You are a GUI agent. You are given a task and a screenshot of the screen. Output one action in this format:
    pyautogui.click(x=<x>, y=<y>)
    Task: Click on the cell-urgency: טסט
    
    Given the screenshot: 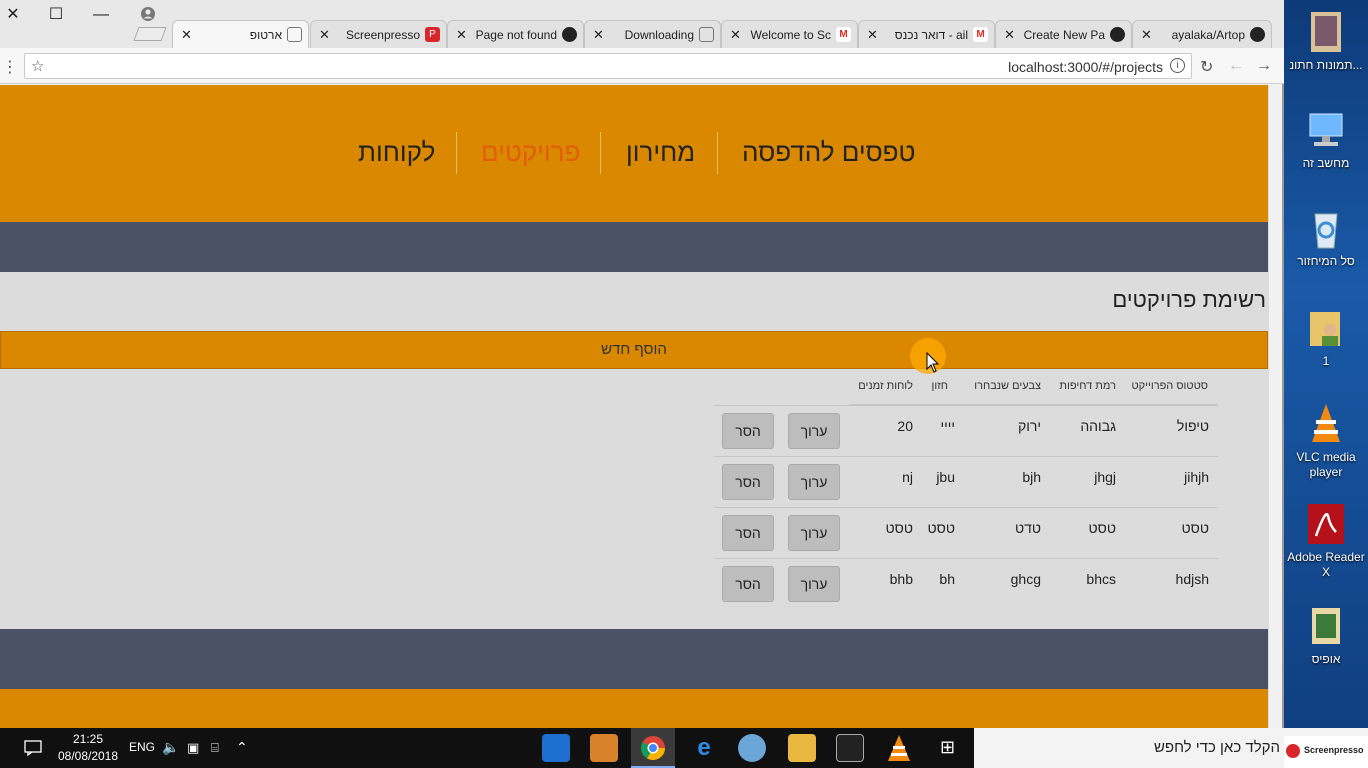 What is the action you would take?
    pyautogui.click(x=1102, y=528)
    